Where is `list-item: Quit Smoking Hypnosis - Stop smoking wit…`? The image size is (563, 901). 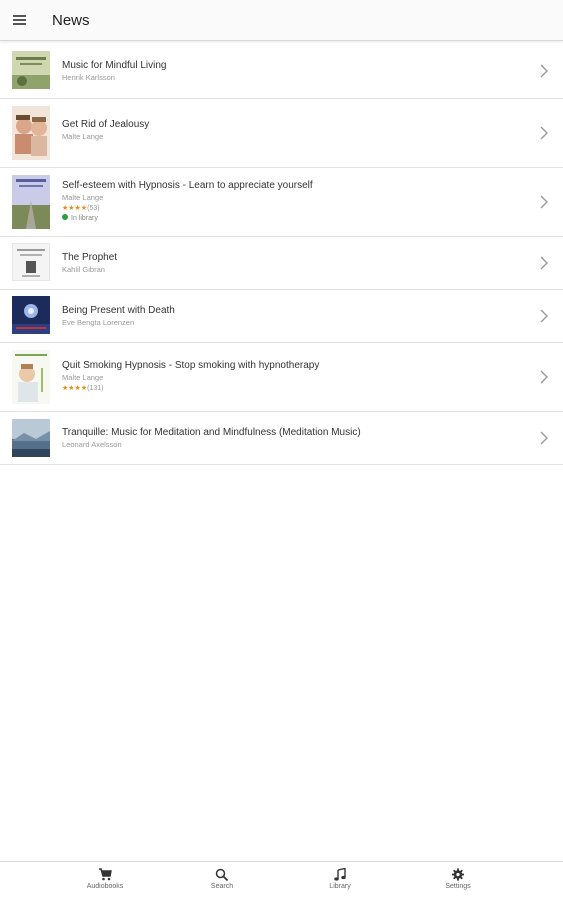
list-item: Quit Smoking Hypnosis - Stop smoking wit… is located at coordinates (281, 377).